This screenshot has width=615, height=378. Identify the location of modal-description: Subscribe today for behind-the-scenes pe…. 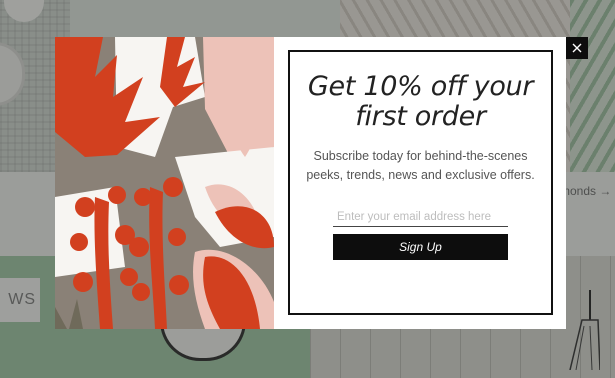
(420, 165).